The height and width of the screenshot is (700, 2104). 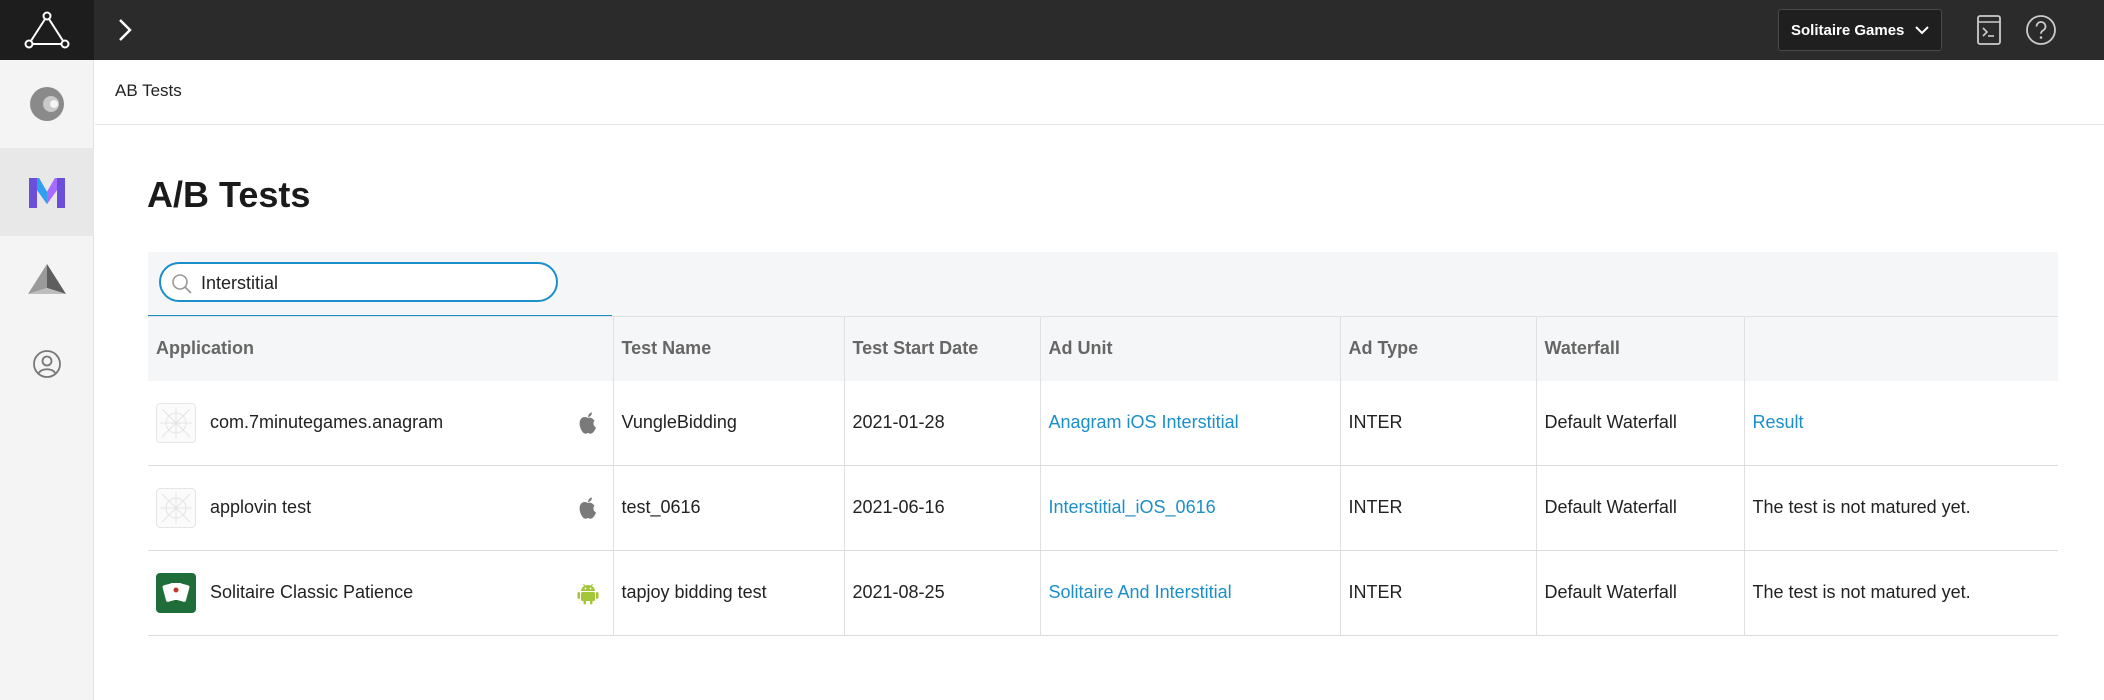 What do you see at coordinates (176, 592) in the screenshot?
I see `solitaire-app-icon` at bounding box center [176, 592].